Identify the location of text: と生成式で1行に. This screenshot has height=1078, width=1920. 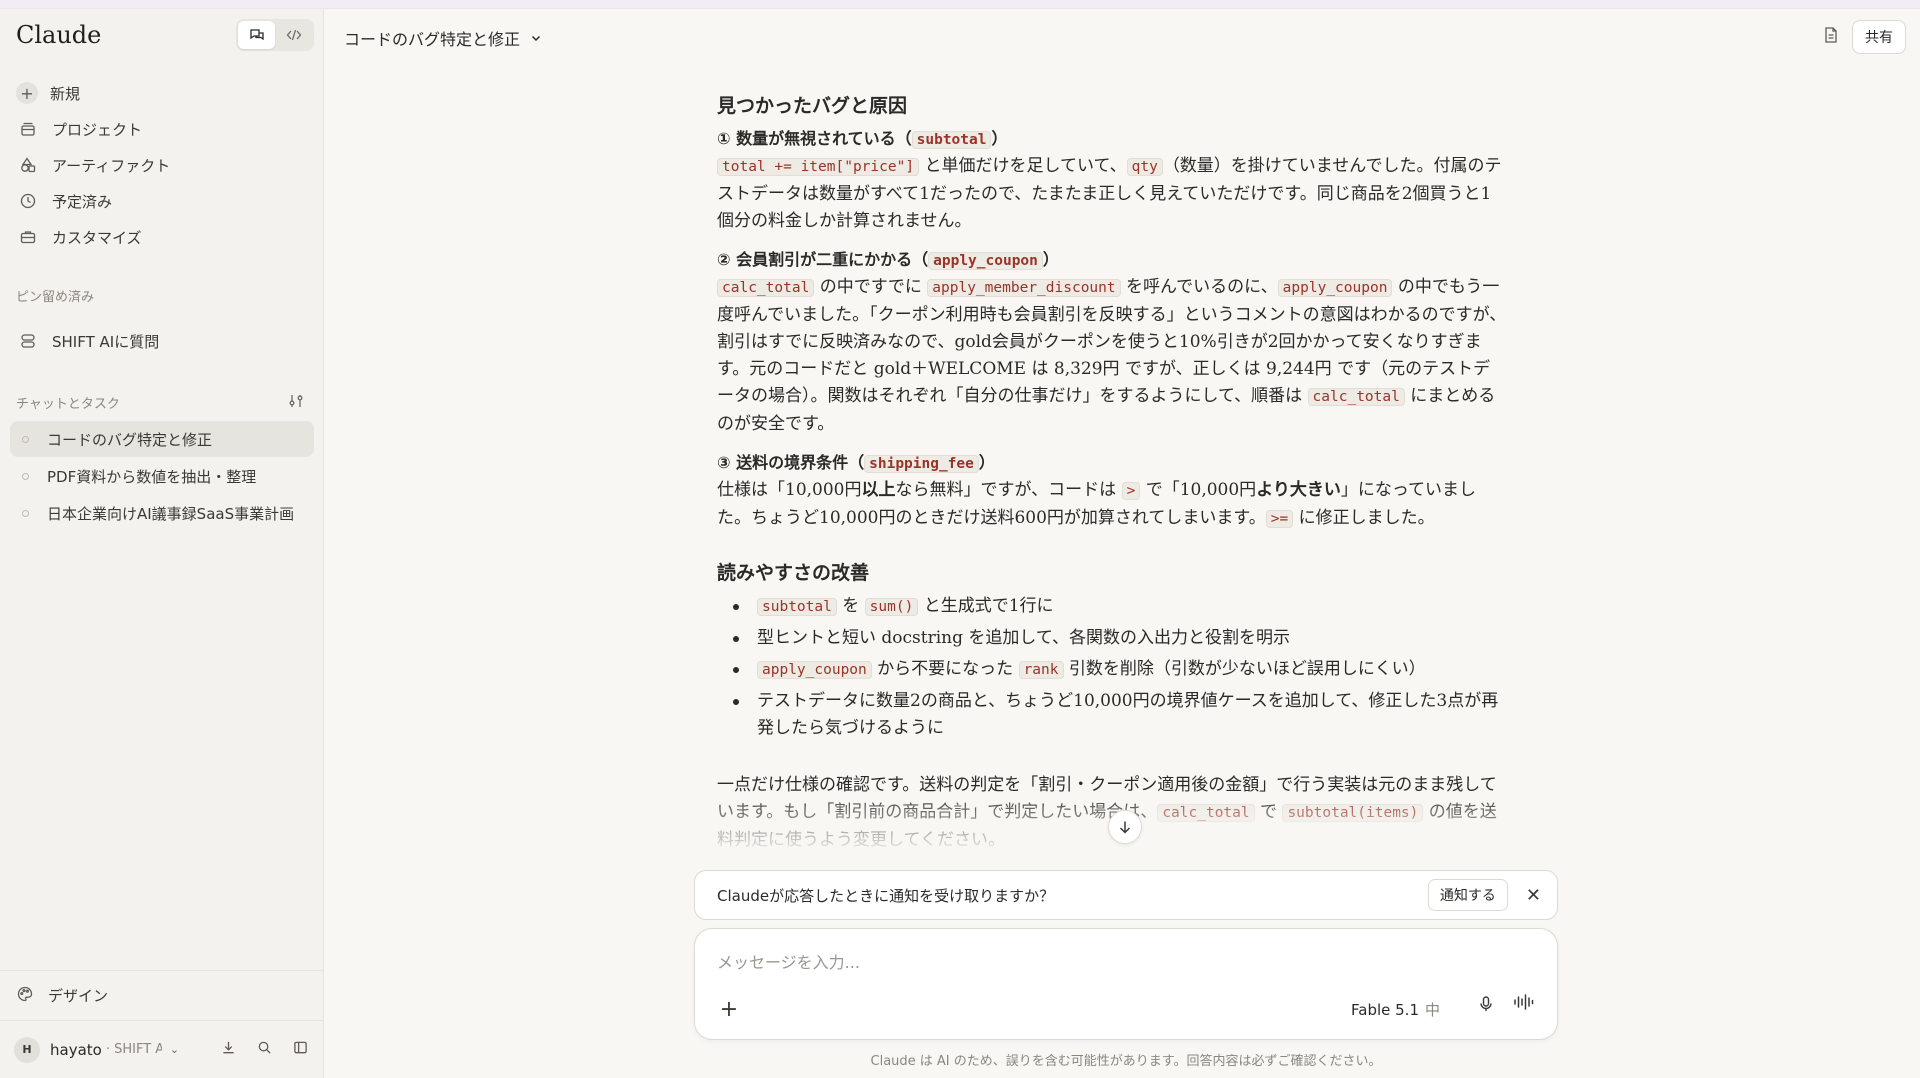
(986, 606).